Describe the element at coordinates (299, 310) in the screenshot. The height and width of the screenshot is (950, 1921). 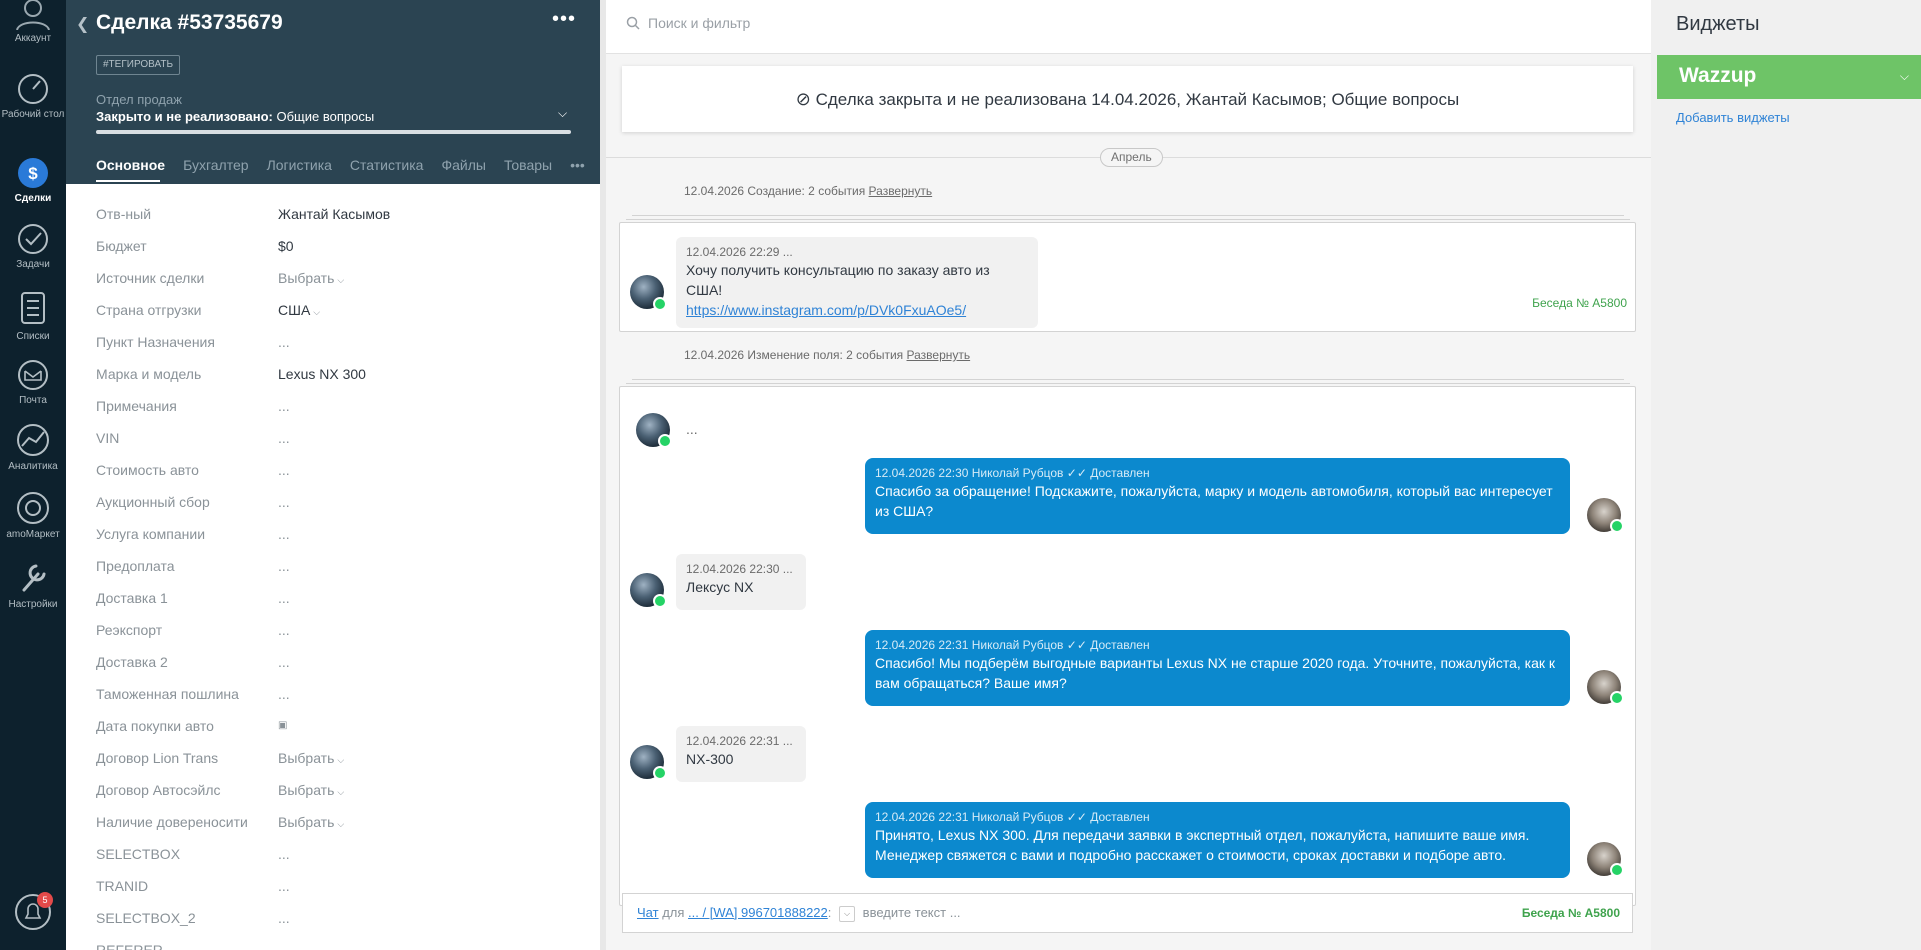
I see `field-select: США ⌵` at that location.